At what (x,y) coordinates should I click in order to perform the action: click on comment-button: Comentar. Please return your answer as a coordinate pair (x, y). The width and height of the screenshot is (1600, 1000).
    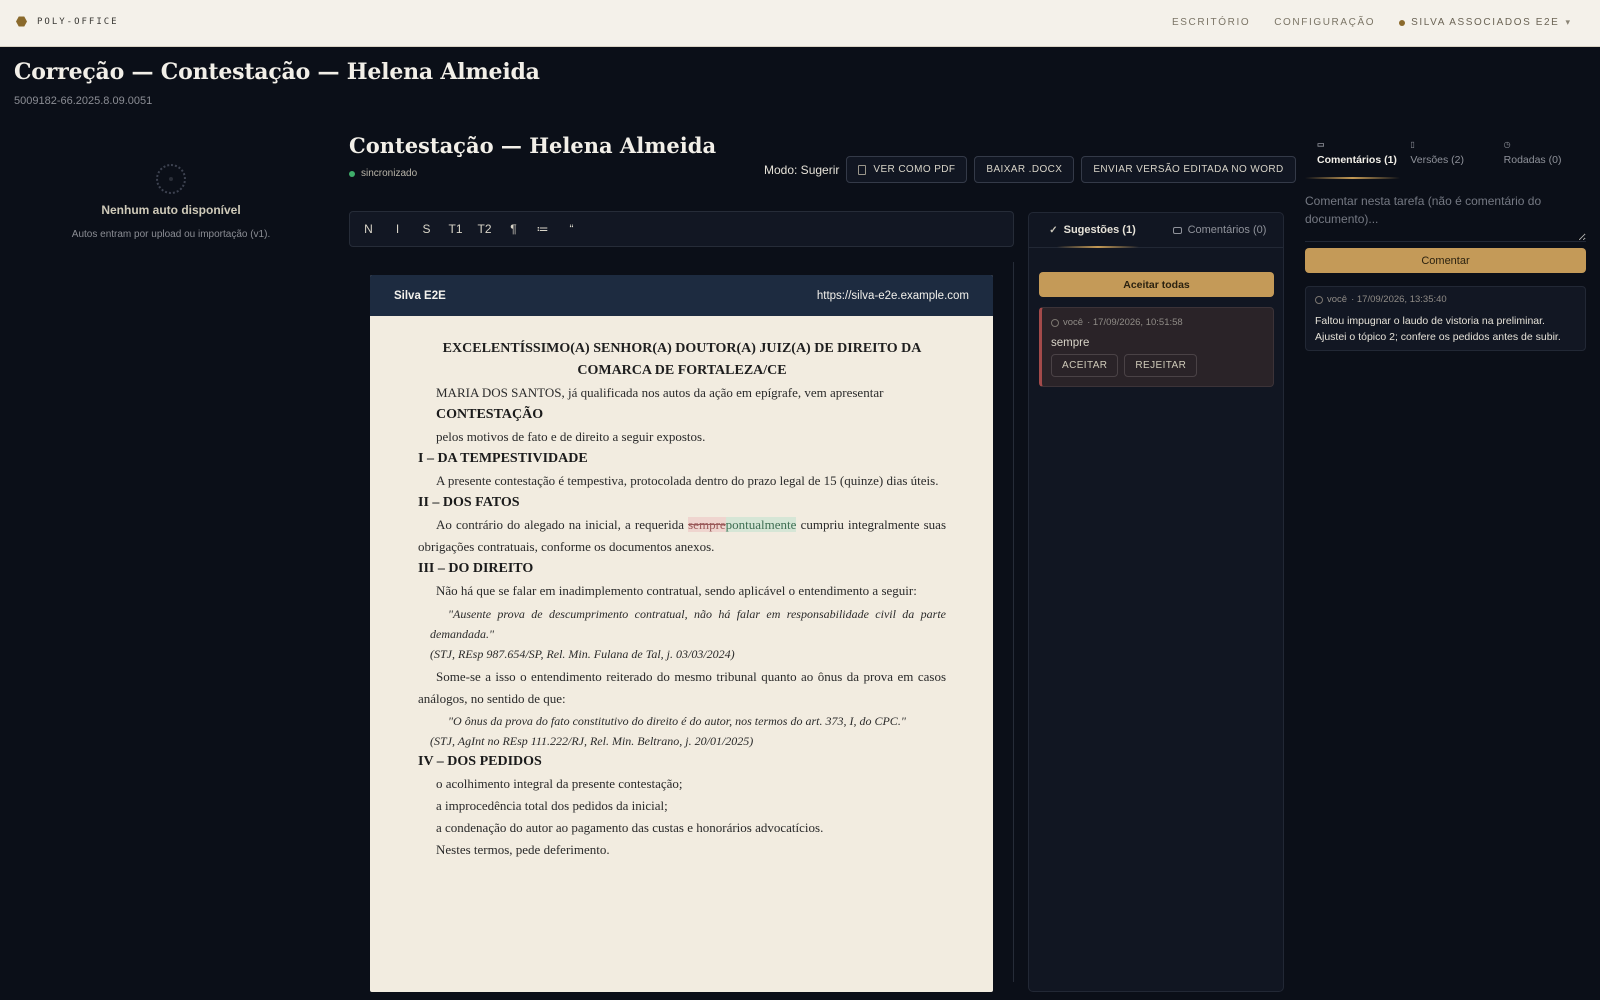
    Looking at the image, I should click on (1445, 260).